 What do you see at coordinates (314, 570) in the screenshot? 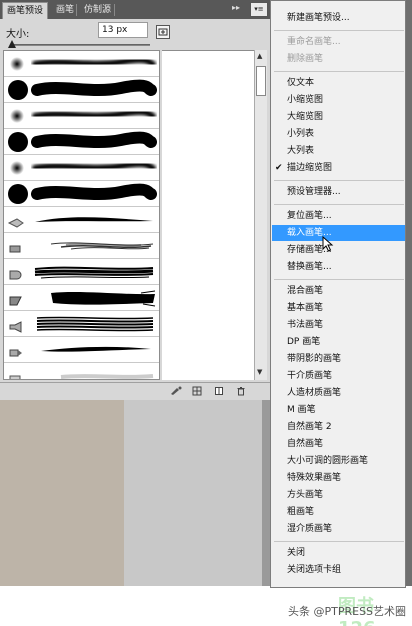
I see `menu-item-label: 关闭选项卡组` at bounding box center [314, 570].